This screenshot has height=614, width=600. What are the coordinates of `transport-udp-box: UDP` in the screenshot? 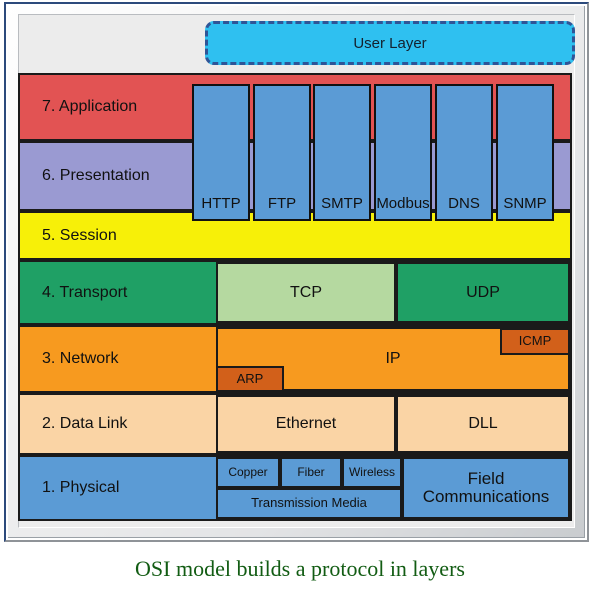 It's located at (483, 292).